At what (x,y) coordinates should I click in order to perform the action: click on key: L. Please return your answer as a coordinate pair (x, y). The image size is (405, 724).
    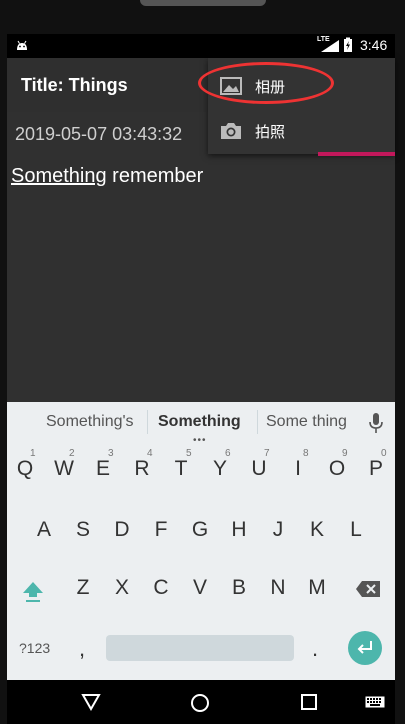
    Looking at the image, I should click on (356, 530).